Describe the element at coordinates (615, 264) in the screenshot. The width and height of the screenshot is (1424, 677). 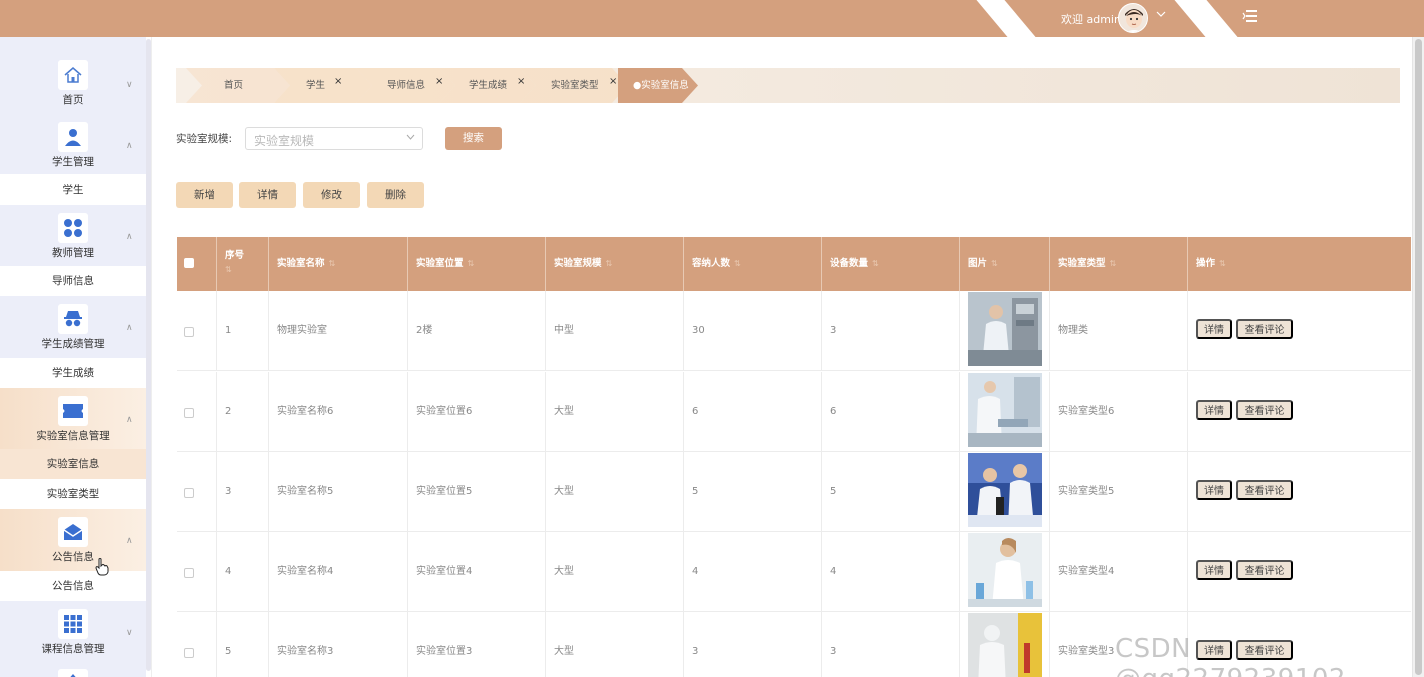
I see `header-scale: 实验室规模 ⇅` at that location.